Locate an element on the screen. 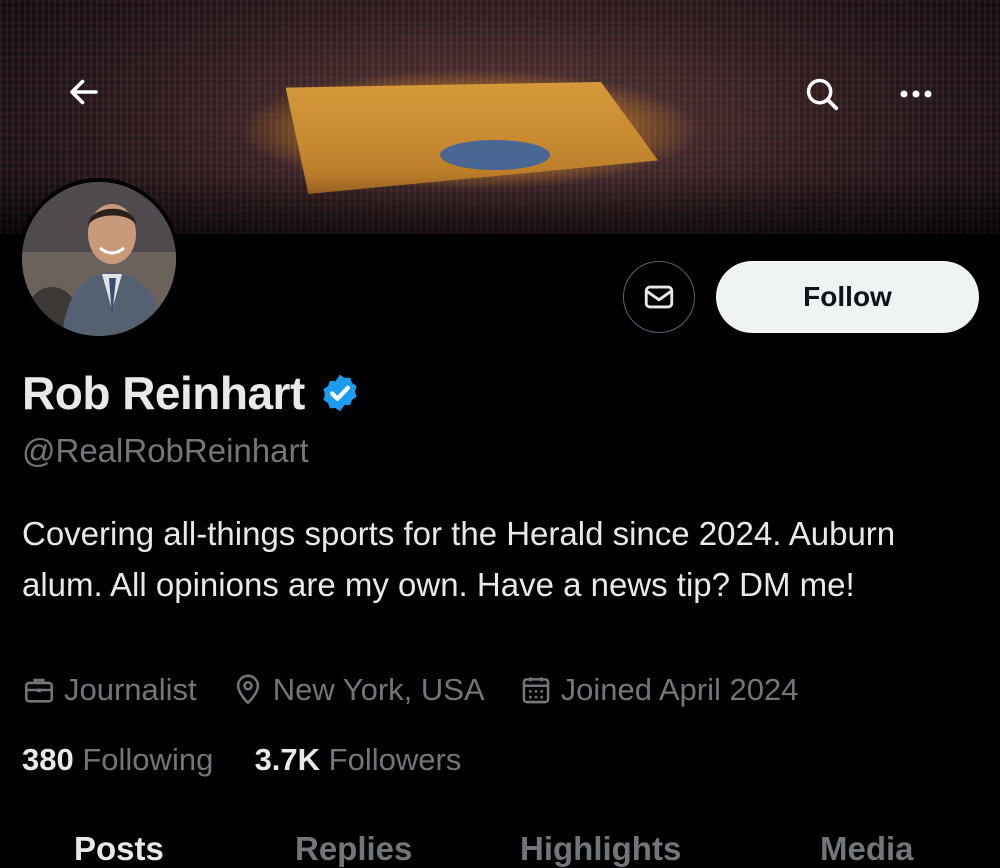 This screenshot has height=868, width=1000. avatar-image is located at coordinates (99, 259).